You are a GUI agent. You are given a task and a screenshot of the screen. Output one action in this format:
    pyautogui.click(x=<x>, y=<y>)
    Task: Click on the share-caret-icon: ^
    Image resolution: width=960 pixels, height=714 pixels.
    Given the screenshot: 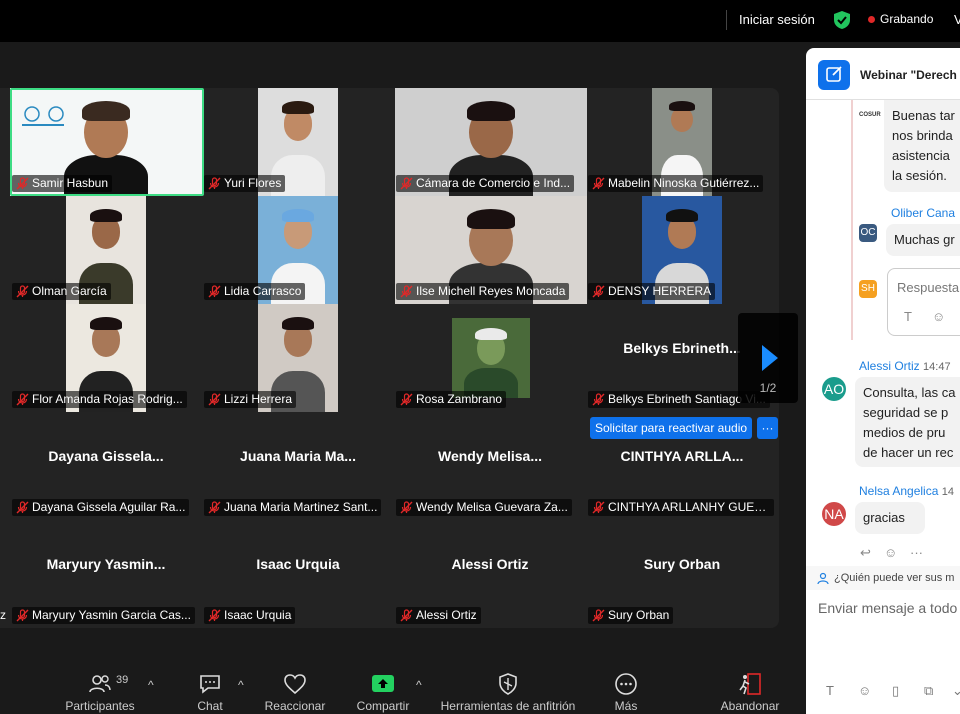 What is the action you would take?
    pyautogui.click(x=419, y=685)
    